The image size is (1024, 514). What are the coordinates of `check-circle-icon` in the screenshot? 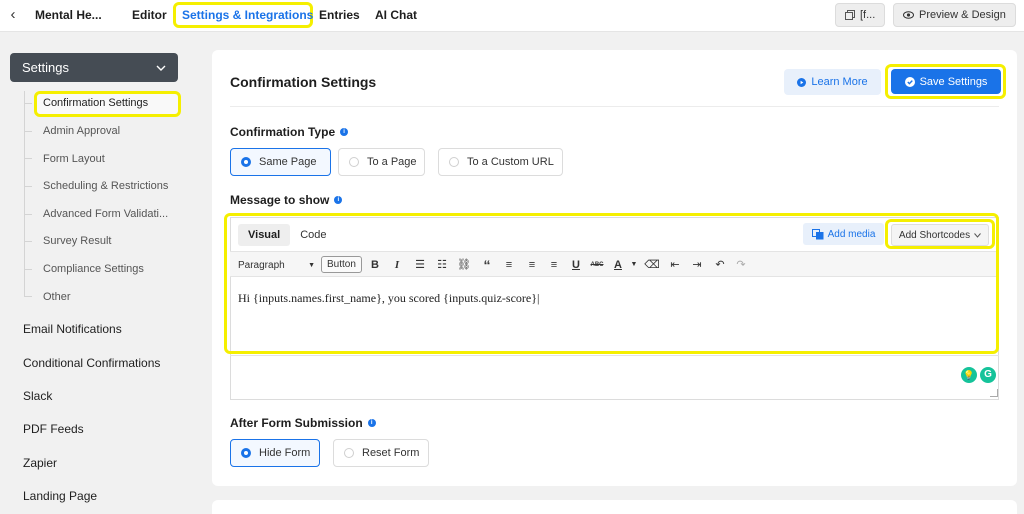 It's located at (909, 81).